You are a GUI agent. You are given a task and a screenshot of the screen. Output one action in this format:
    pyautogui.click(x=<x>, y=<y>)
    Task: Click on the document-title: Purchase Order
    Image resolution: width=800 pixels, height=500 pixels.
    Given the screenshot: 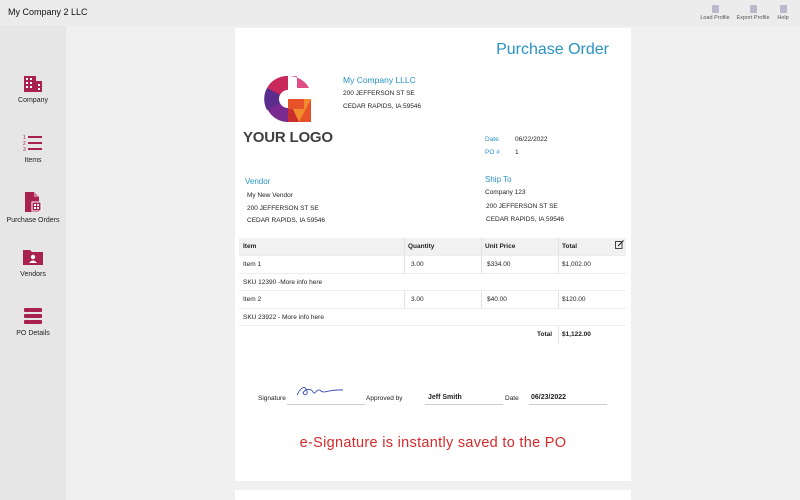 What is the action you would take?
    pyautogui.click(x=552, y=49)
    